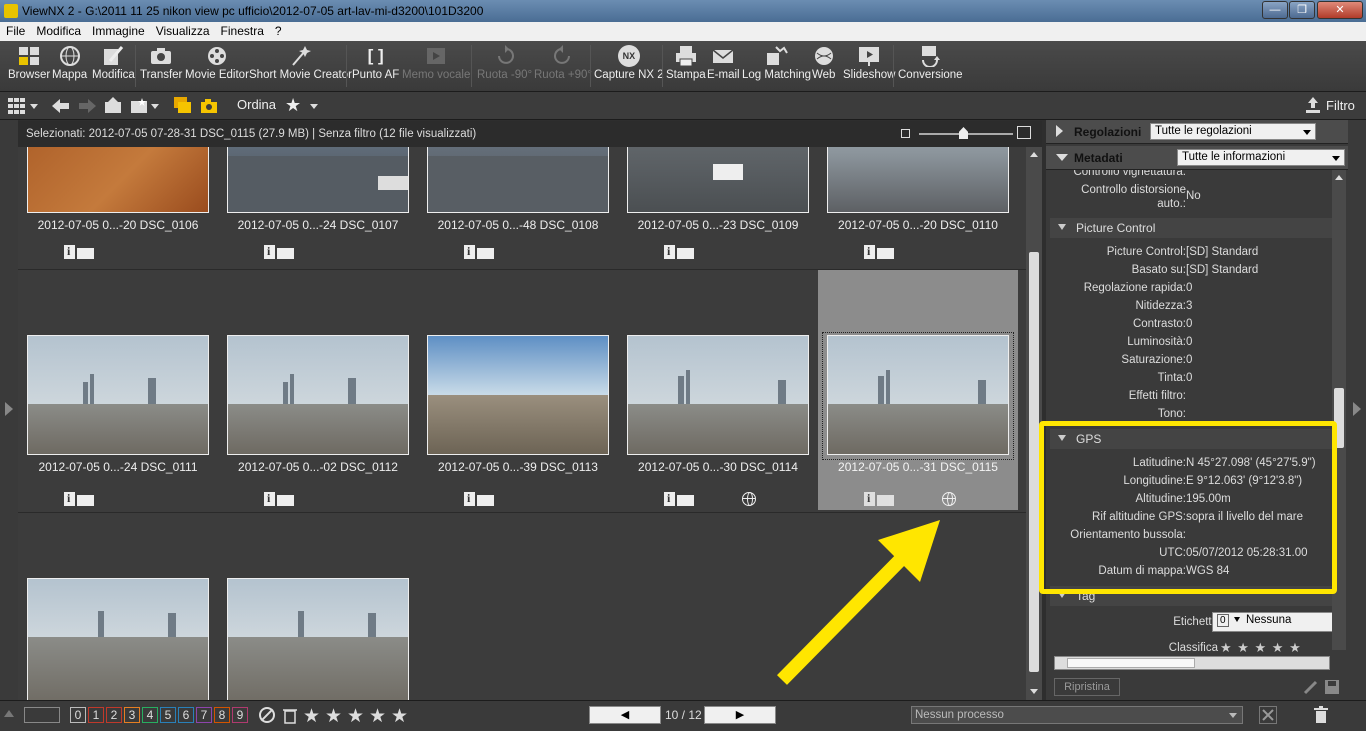 This screenshot has height=731, width=1366. Describe the element at coordinates (686, 63) in the screenshot. I see `stampa-button: Stampa` at that location.